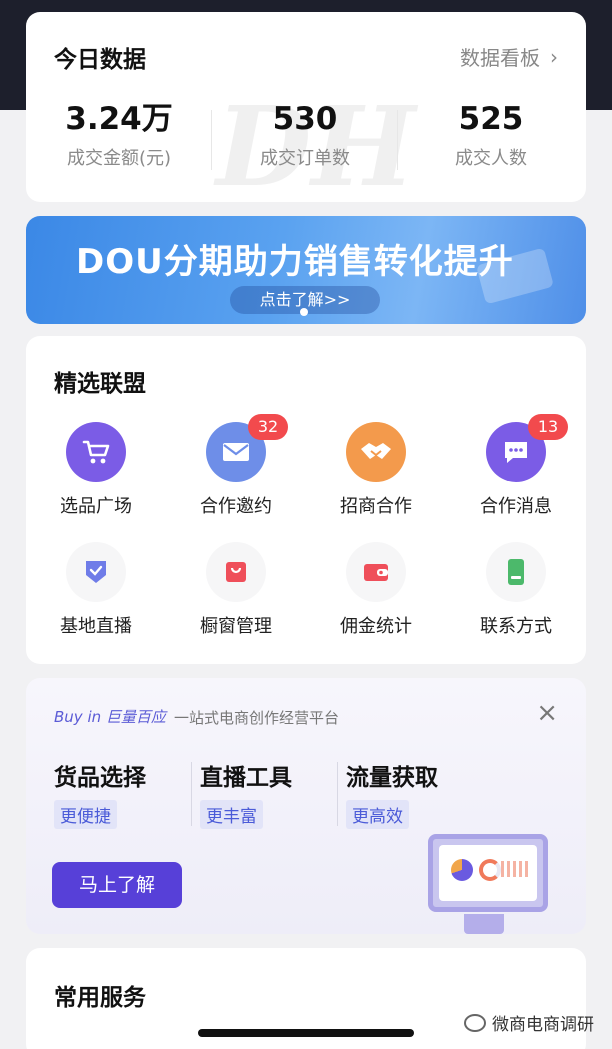  I want to click on promo-subtitle: 一站式电商创作经营平台, so click(257, 718).